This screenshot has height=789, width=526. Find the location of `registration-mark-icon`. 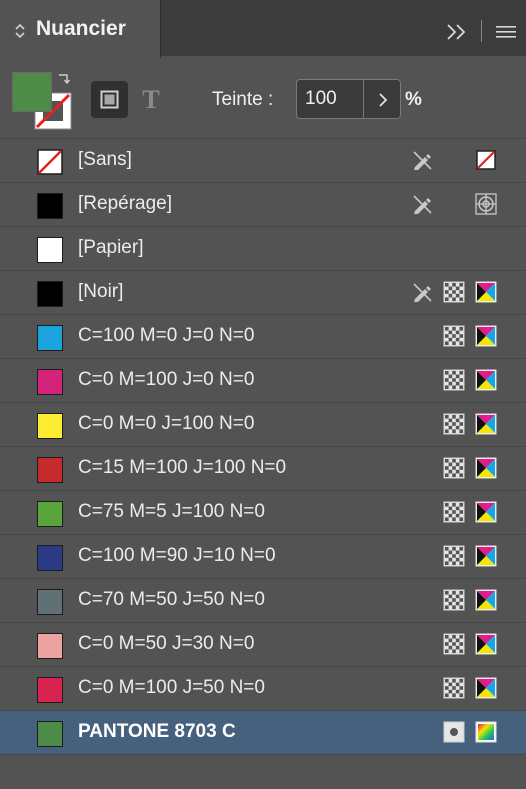

registration-mark-icon is located at coordinates (486, 204).